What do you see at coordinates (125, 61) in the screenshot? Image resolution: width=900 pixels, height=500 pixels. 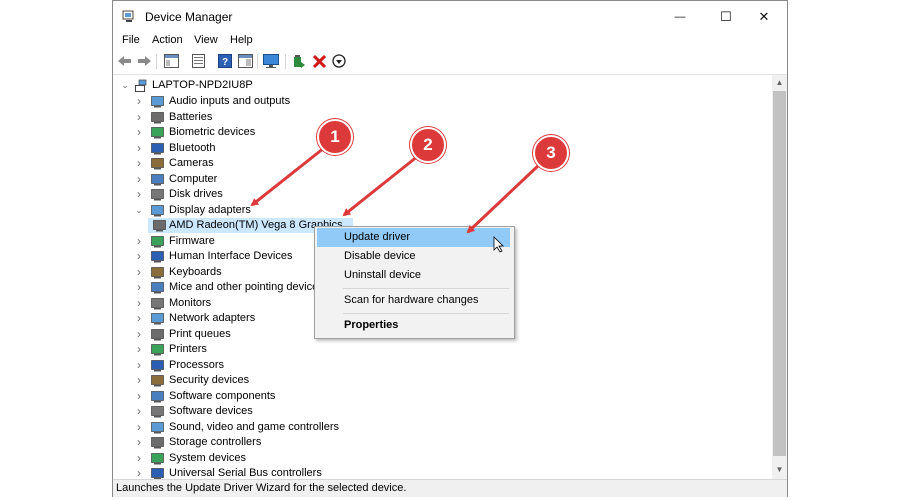 I see `back-button` at bounding box center [125, 61].